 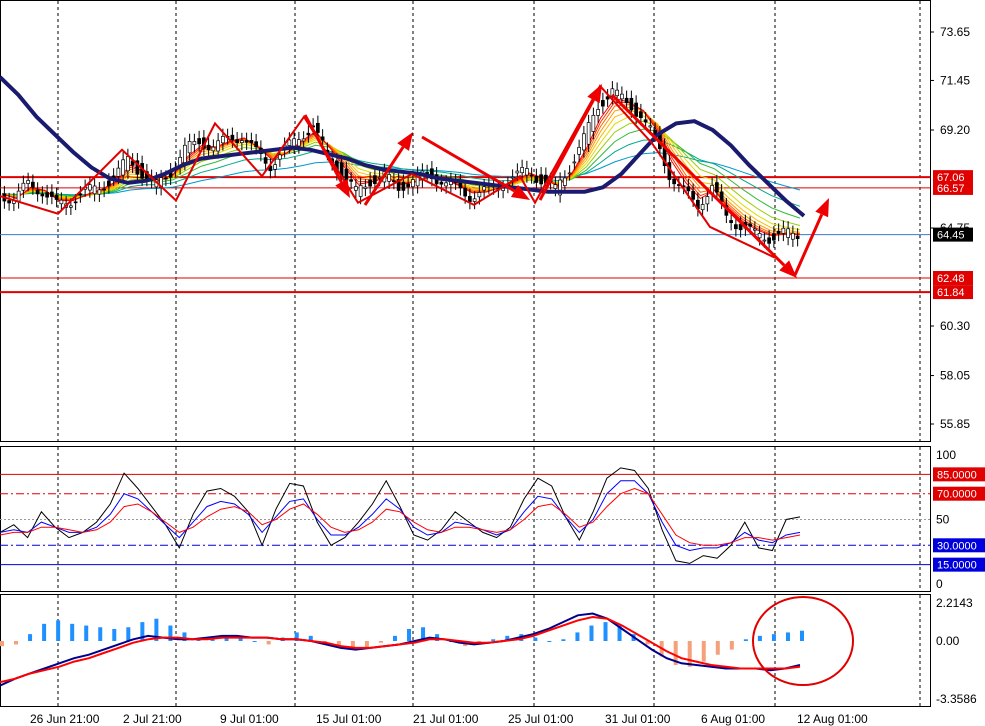 I want to click on stochastic-axis-label: 0, so click(x=939, y=584).